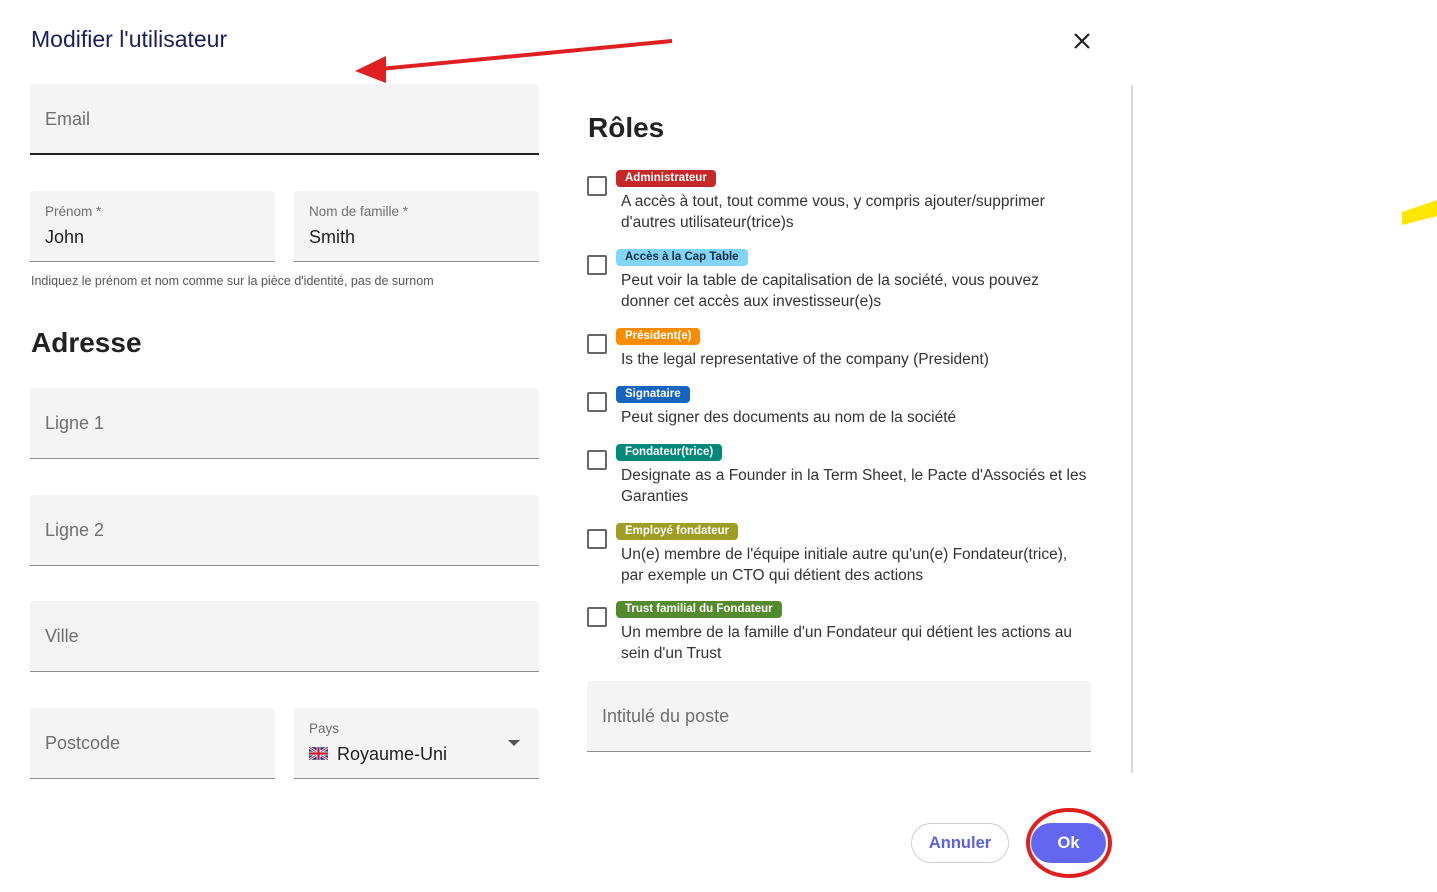 The height and width of the screenshot is (892, 1437). What do you see at coordinates (284, 119) in the screenshot?
I see `email-field: Email` at bounding box center [284, 119].